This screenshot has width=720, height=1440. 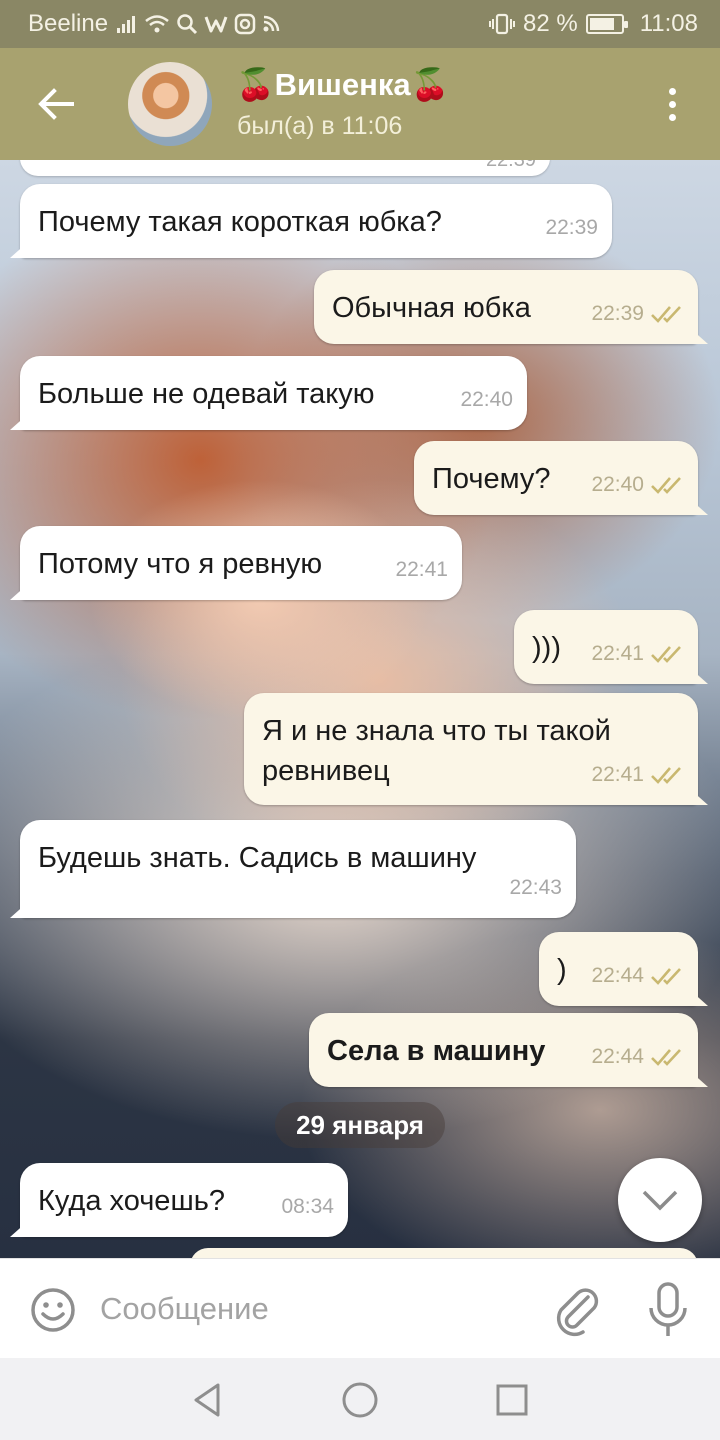 I want to click on chat-title: 🍒Вишенка🍒, so click(x=342, y=84).